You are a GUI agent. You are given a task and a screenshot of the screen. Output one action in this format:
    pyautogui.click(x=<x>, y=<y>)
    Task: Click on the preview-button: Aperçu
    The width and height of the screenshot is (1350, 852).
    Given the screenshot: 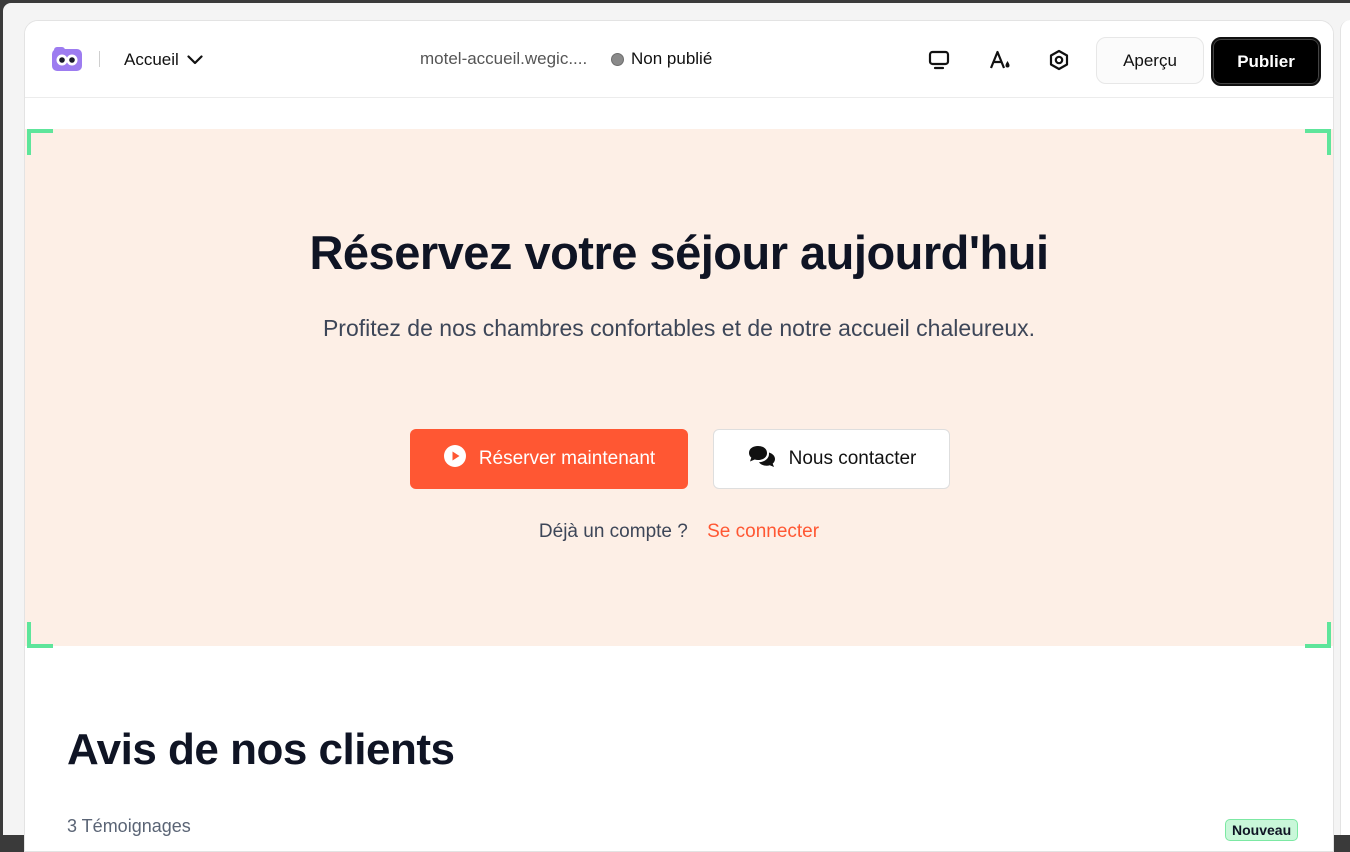 What is the action you would take?
    pyautogui.click(x=1150, y=60)
    